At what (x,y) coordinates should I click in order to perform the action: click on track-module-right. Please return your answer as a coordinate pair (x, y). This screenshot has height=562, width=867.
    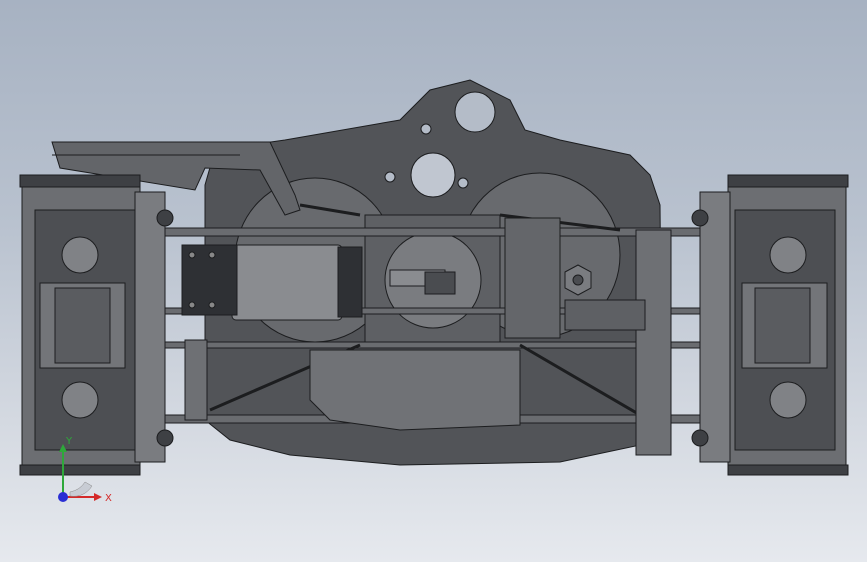
    Looking at the image, I should click on (770, 325).